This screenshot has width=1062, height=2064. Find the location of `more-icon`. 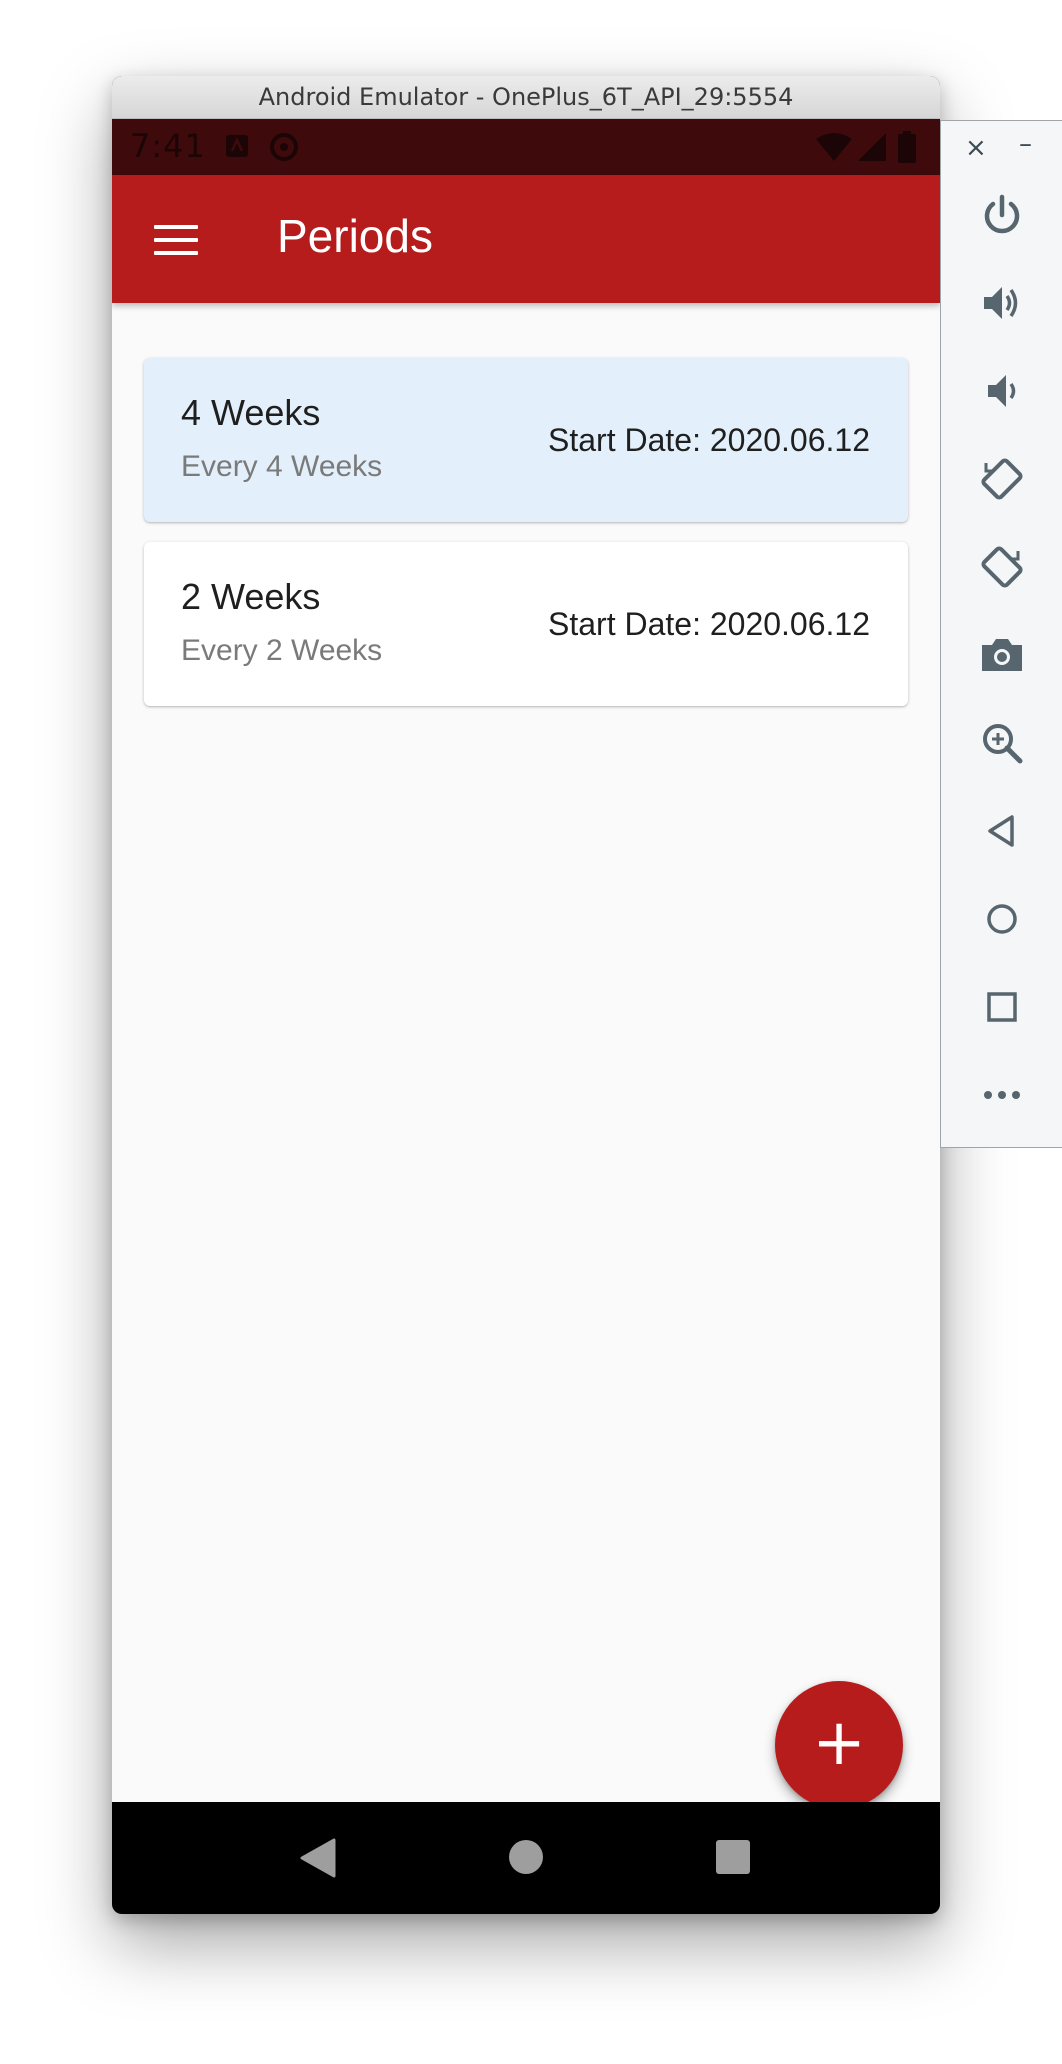

more-icon is located at coordinates (1002, 1095).